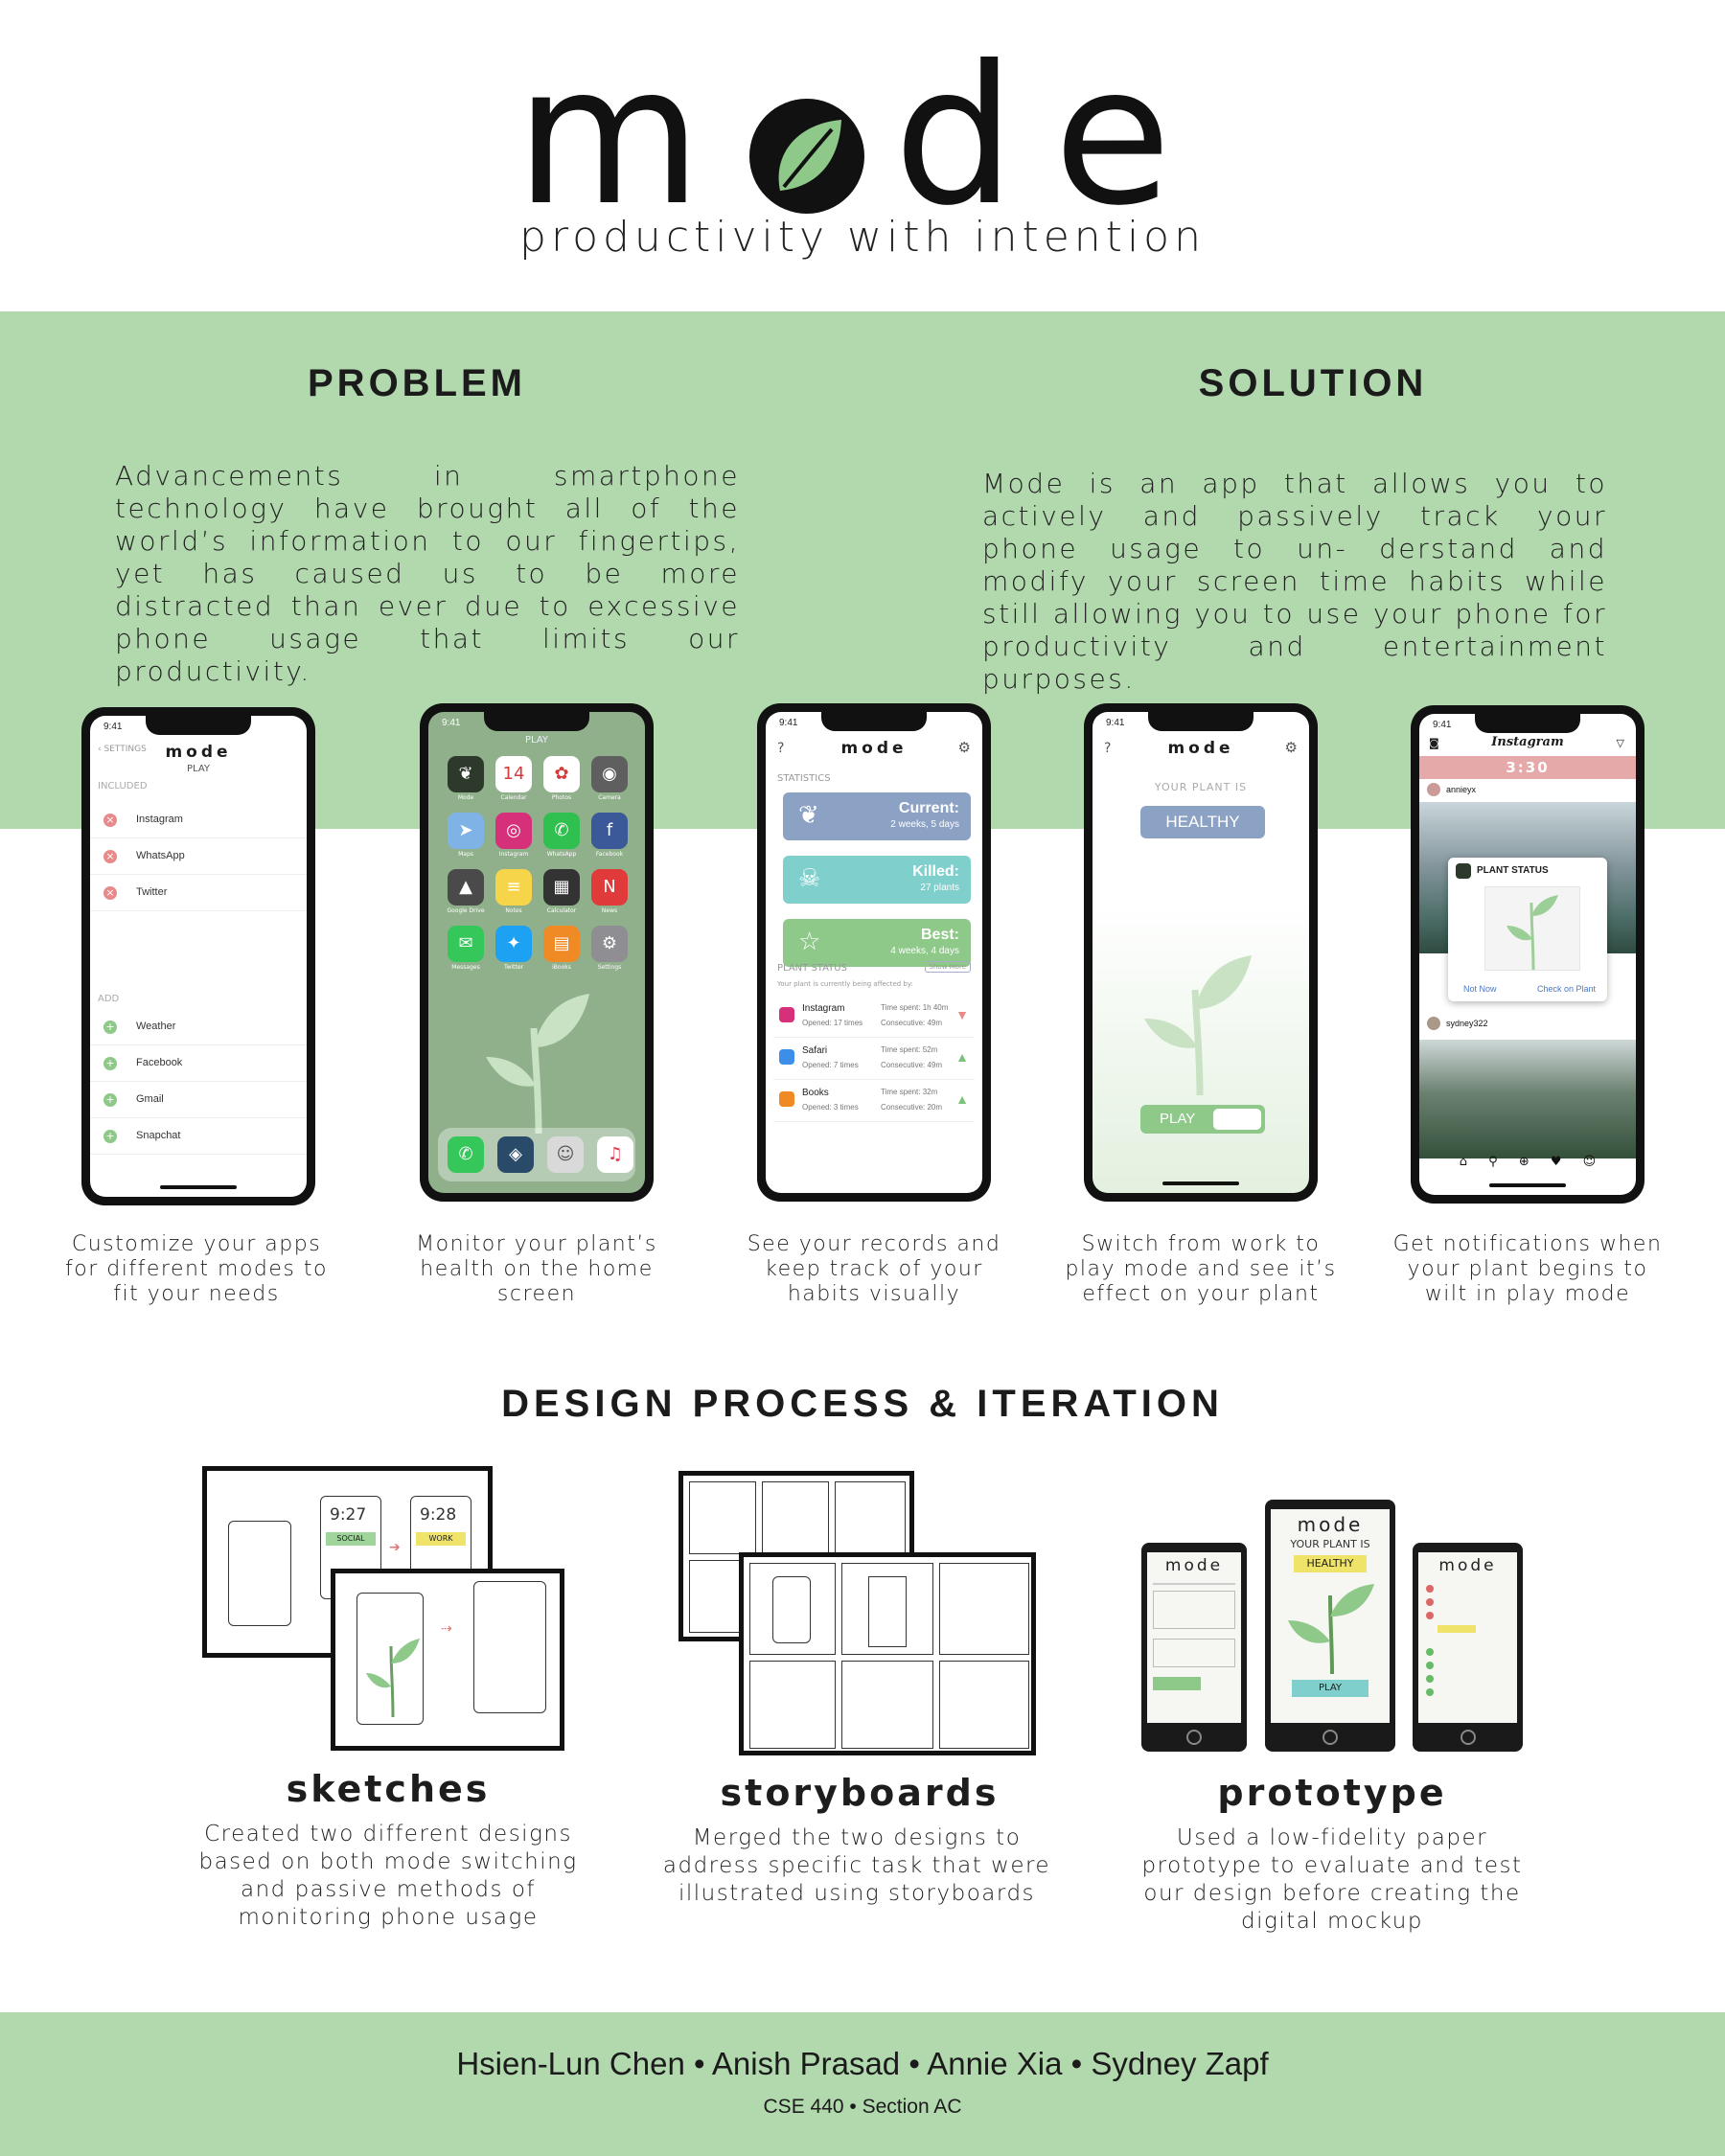 The image size is (1725, 2156). Describe the element at coordinates (877, 943) in the screenshot. I see `stat-card: ☆ Best: 4 weeks, 4 days` at that location.